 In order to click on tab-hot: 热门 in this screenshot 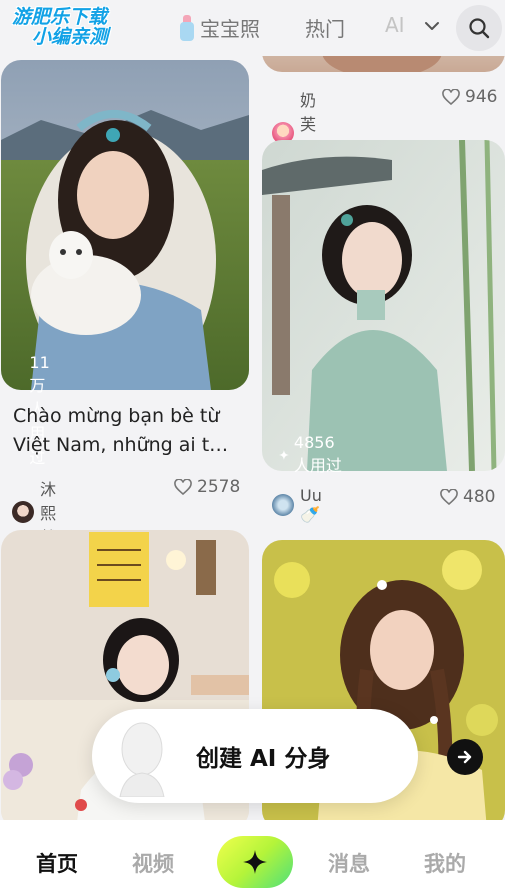, I will do `click(325, 27)`.